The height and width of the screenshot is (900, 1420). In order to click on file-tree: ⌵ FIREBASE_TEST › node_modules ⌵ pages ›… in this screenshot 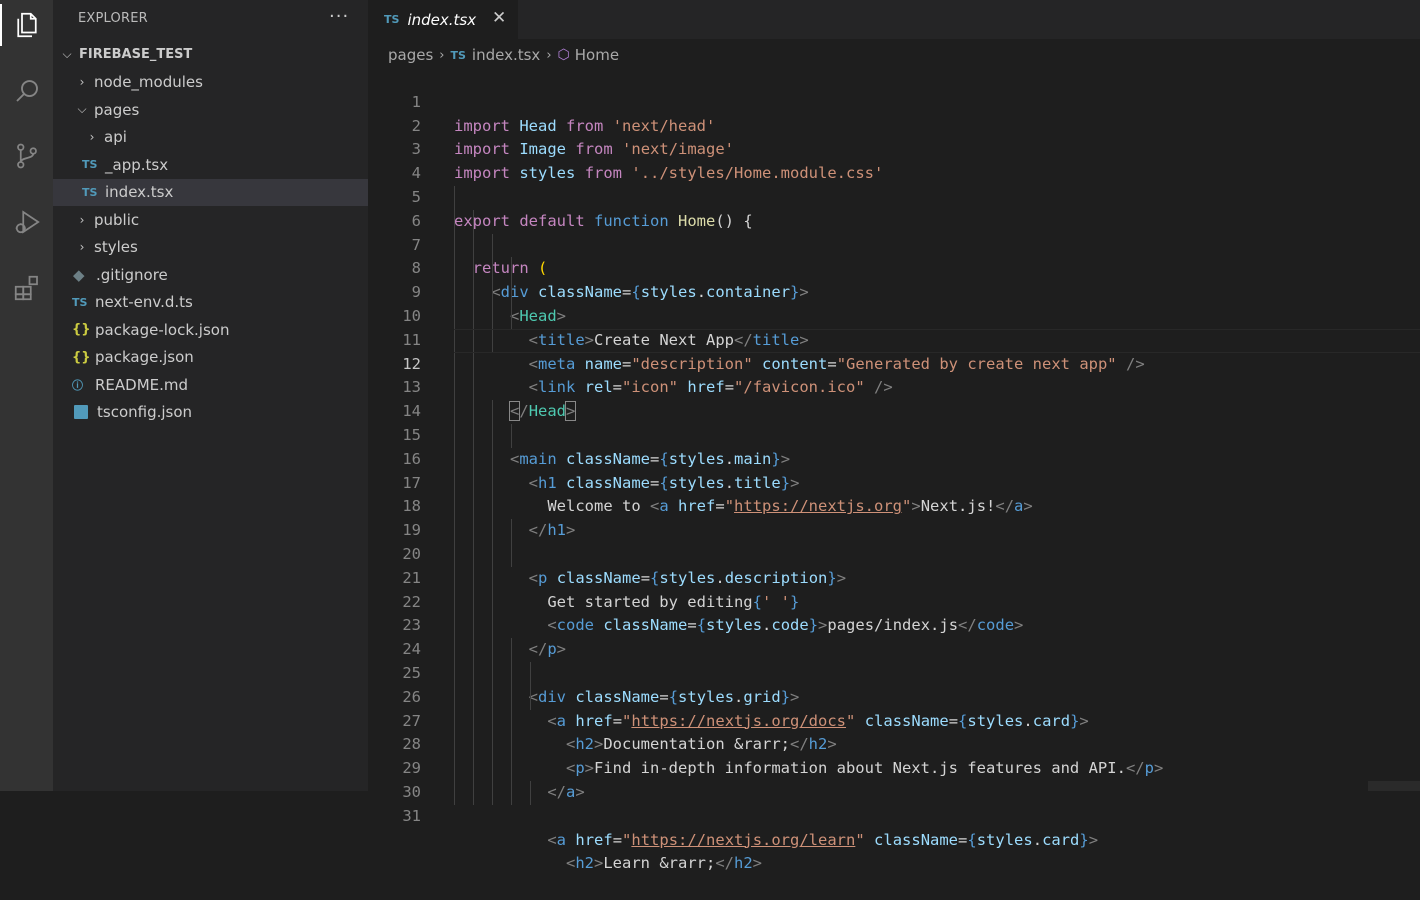, I will do `click(210, 233)`.